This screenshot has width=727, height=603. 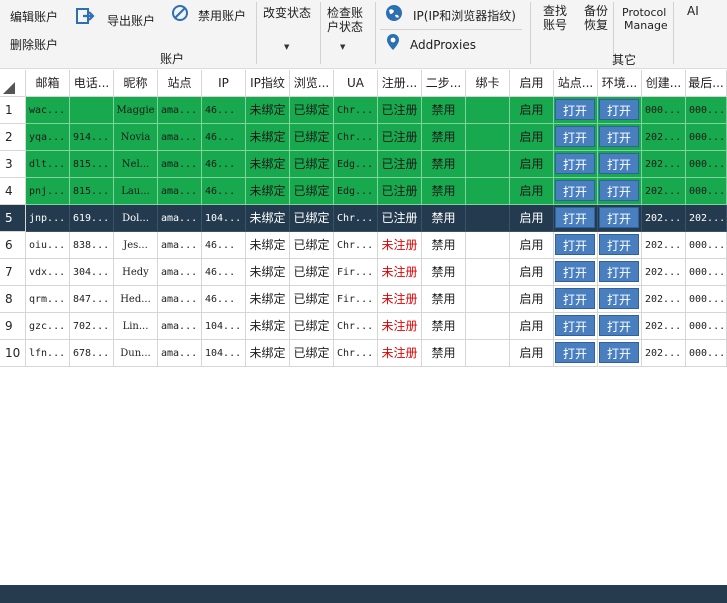 What do you see at coordinates (289, 32) in the screenshot?
I see `change-status-dropdown: 改变状态 ▼` at bounding box center [289, 32].